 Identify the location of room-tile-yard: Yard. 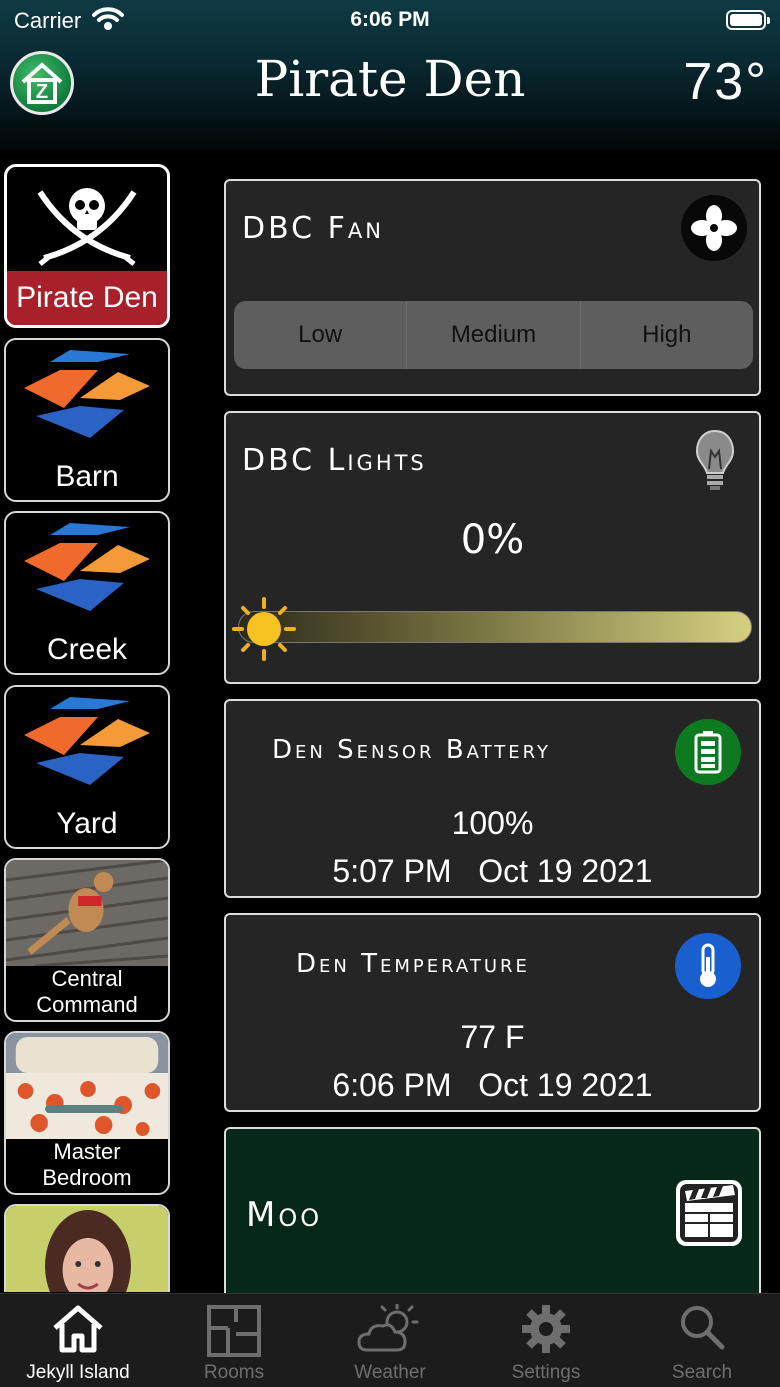
(87, 767).